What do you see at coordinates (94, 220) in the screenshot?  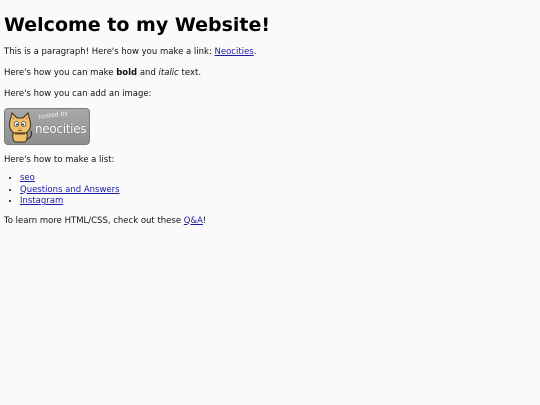 I see `paragraph-text: To learn more HTML/CSS, check out these` at bounding box center [94, 220].